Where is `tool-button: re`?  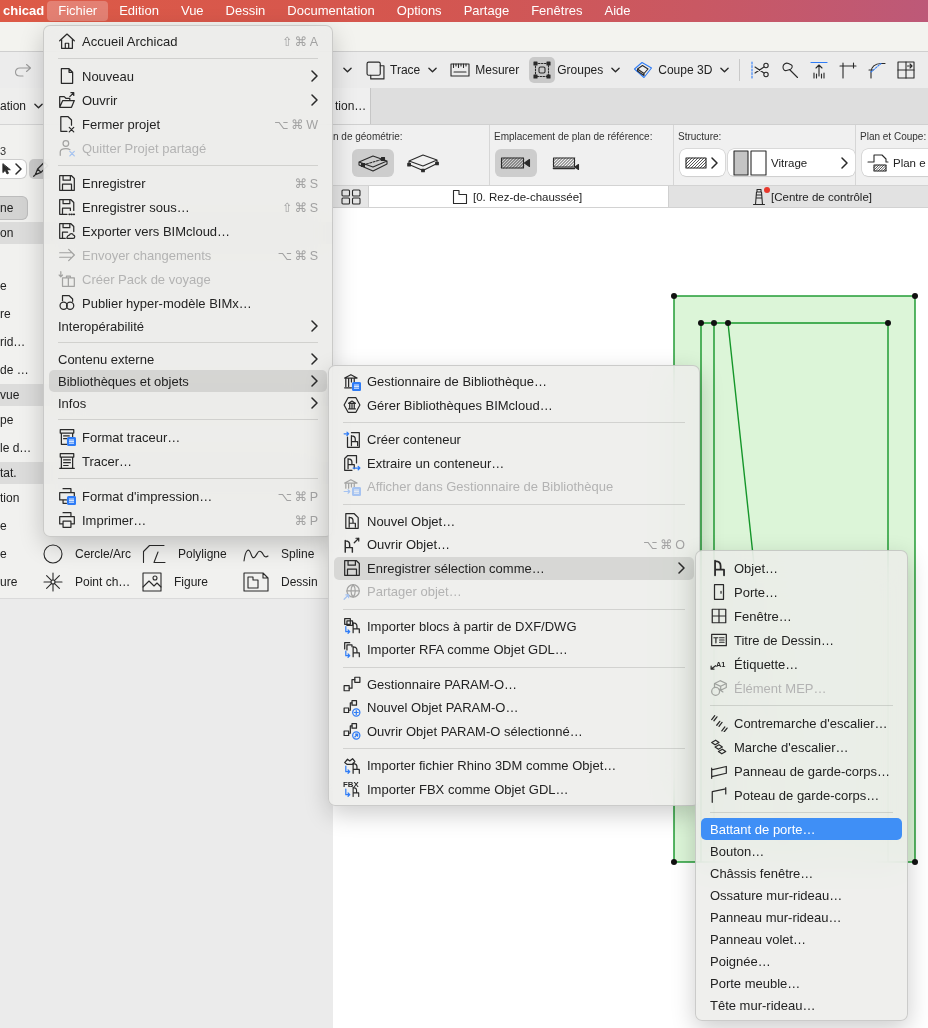 tool-button: re is located at coordinates (14, 314).